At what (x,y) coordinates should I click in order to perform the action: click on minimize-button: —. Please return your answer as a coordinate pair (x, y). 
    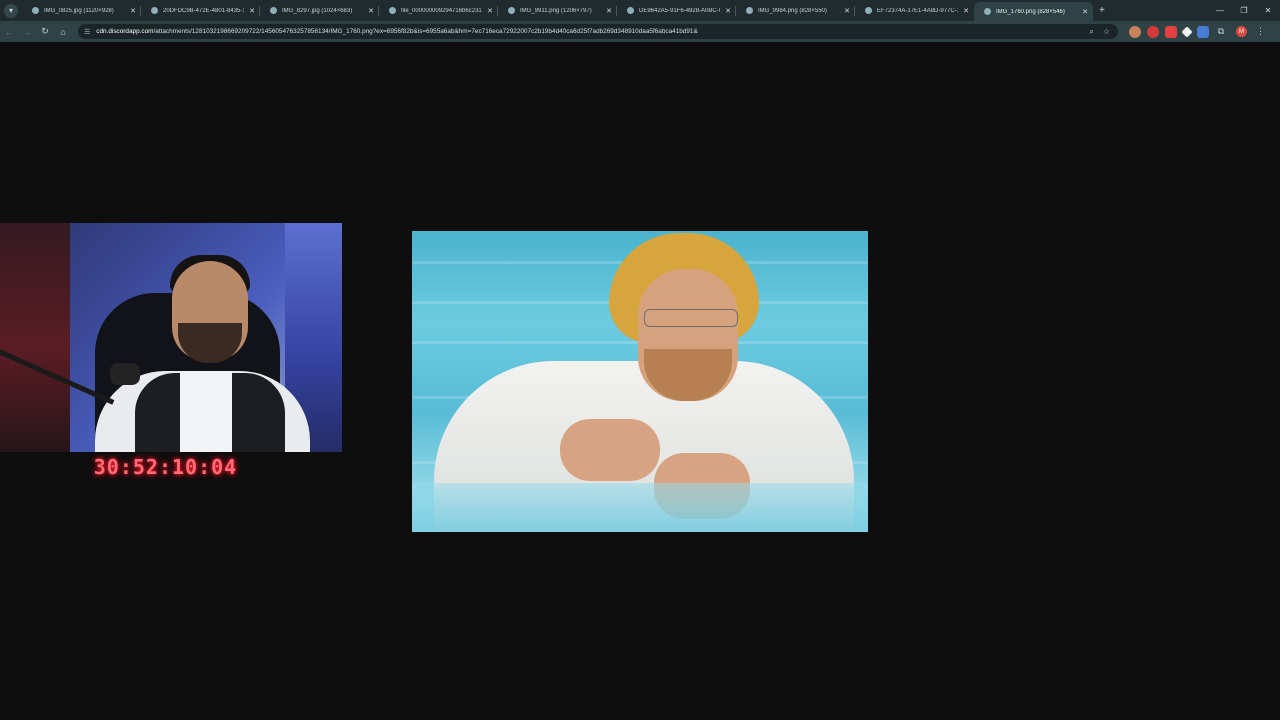
    Looking at the image, I should click on (1220, 10).